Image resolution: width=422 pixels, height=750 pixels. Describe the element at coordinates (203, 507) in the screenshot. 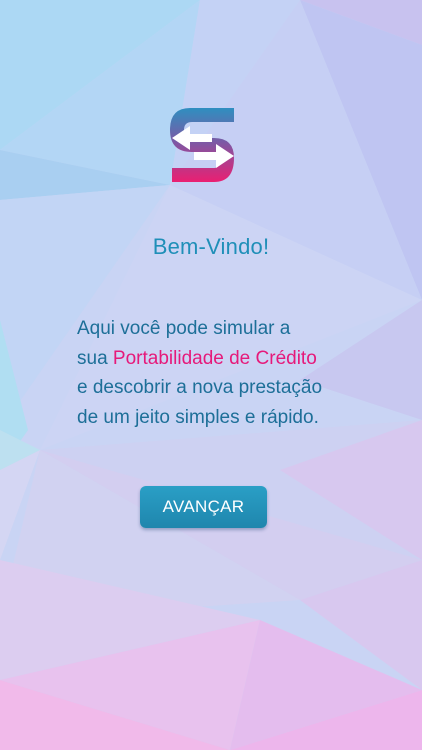

I see `advance-button: AVANÇAR` at that location.